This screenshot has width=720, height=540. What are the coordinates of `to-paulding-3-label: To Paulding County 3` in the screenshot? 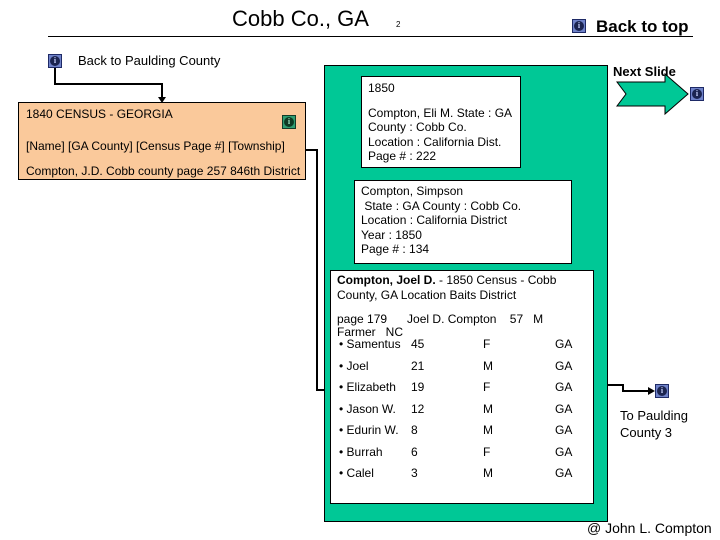 It's located at (654, 424).